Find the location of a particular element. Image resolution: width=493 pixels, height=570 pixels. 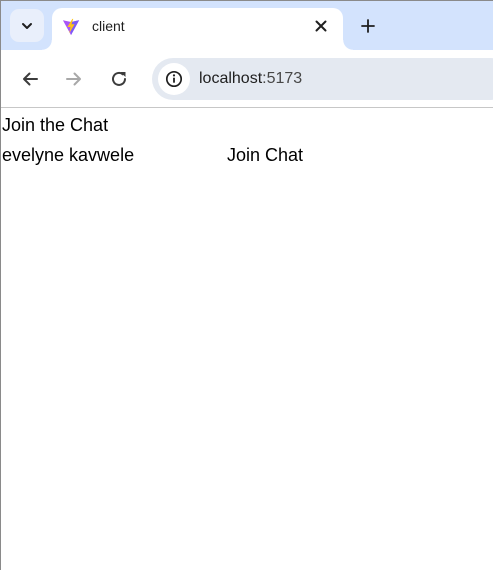

user-name-text: evelyne kavwele is located at coordinates (68, 155).